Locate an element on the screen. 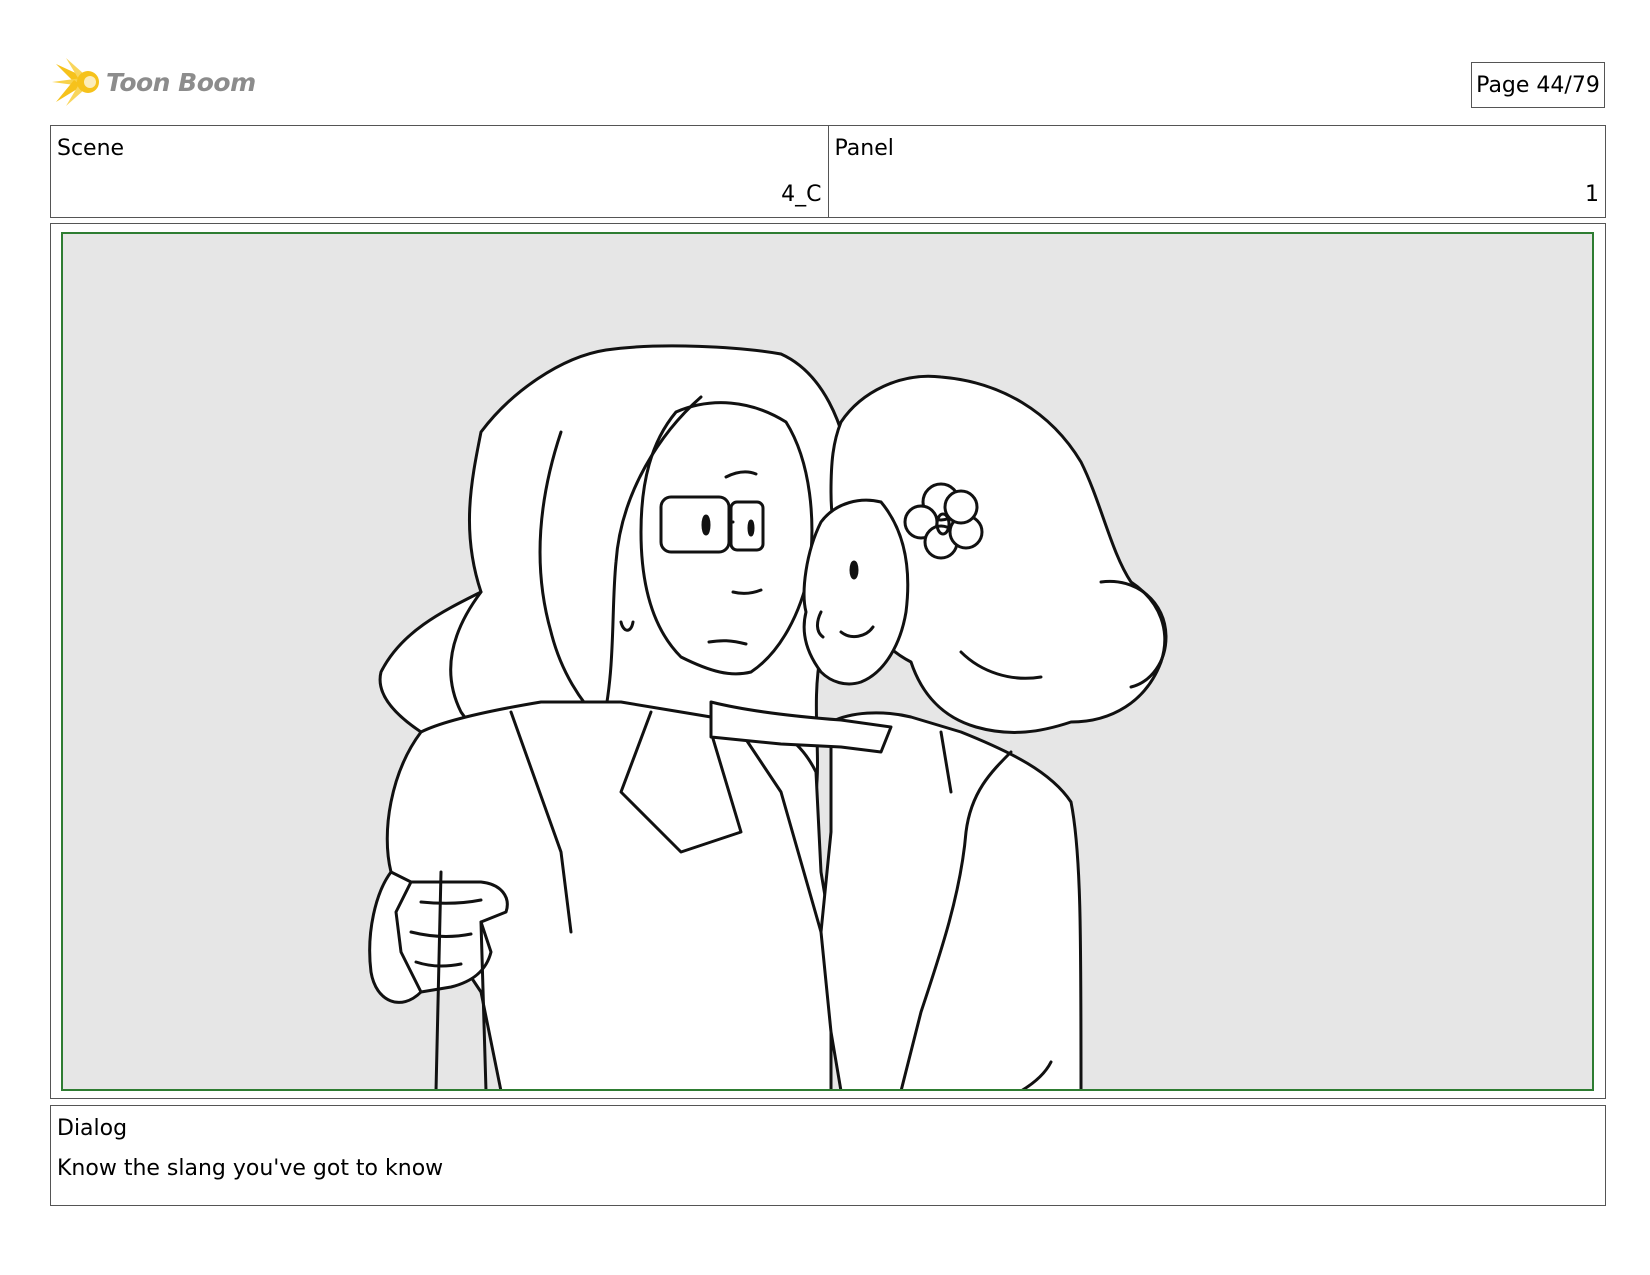  page-indicator: Page 44/79 is located at coordinates (1538, 85).